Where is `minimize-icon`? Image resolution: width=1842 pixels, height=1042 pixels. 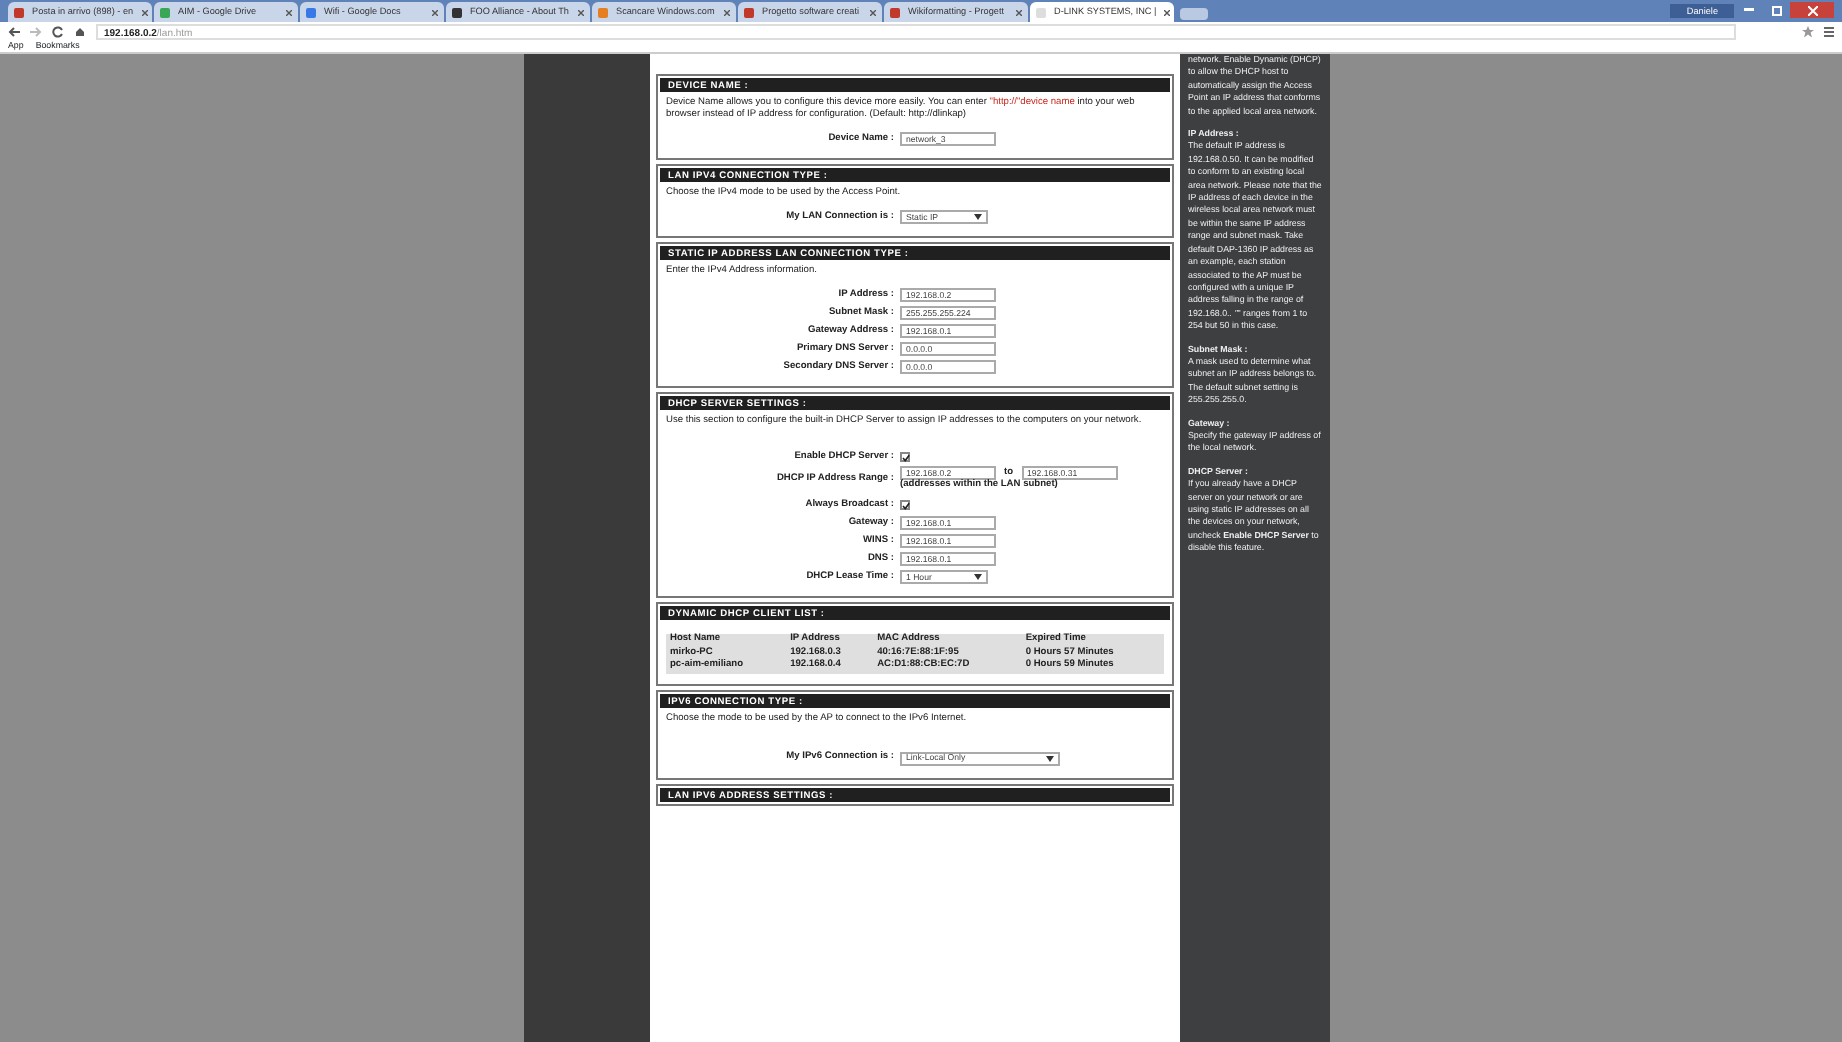
minimize-icon is located at coordinates (1748, 10).